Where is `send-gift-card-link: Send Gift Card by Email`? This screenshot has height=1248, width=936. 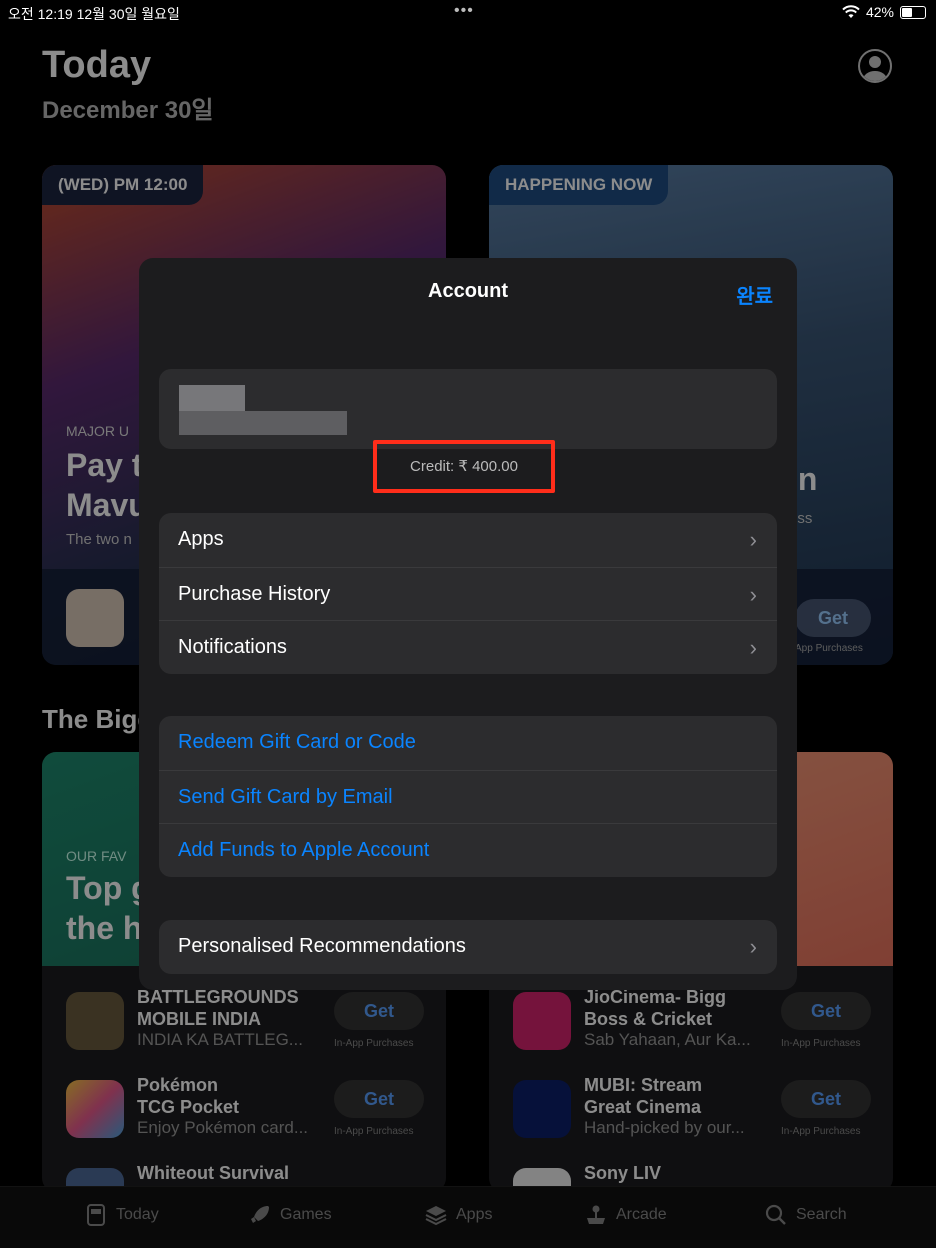
send-gift-card-link: Send Gift Card by Email is located at coordinates (468, 796).